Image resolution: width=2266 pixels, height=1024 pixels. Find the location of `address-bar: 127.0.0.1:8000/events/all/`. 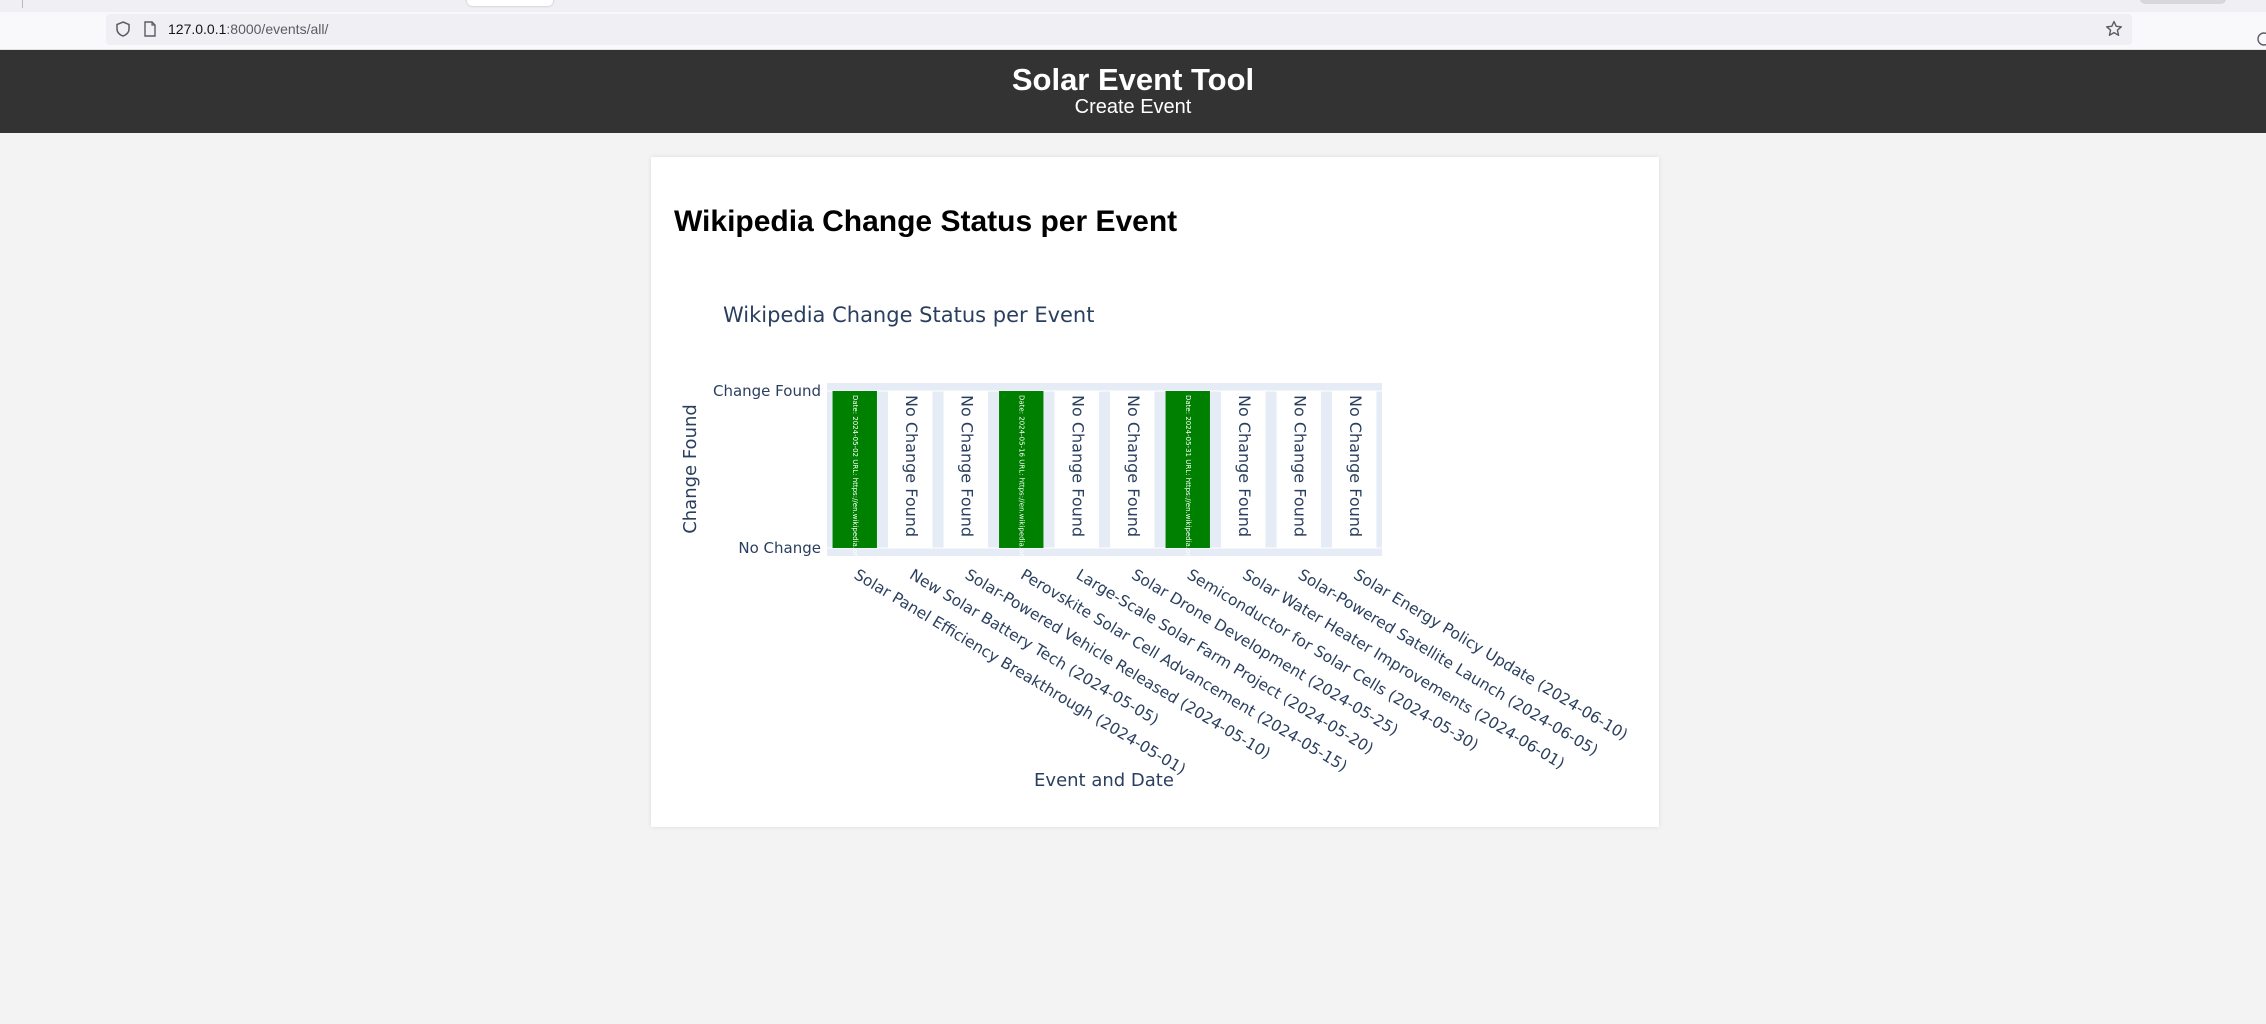

address-bar: 127.0.0.1:8000/events/all/ is located at coordinates (1119, 29).